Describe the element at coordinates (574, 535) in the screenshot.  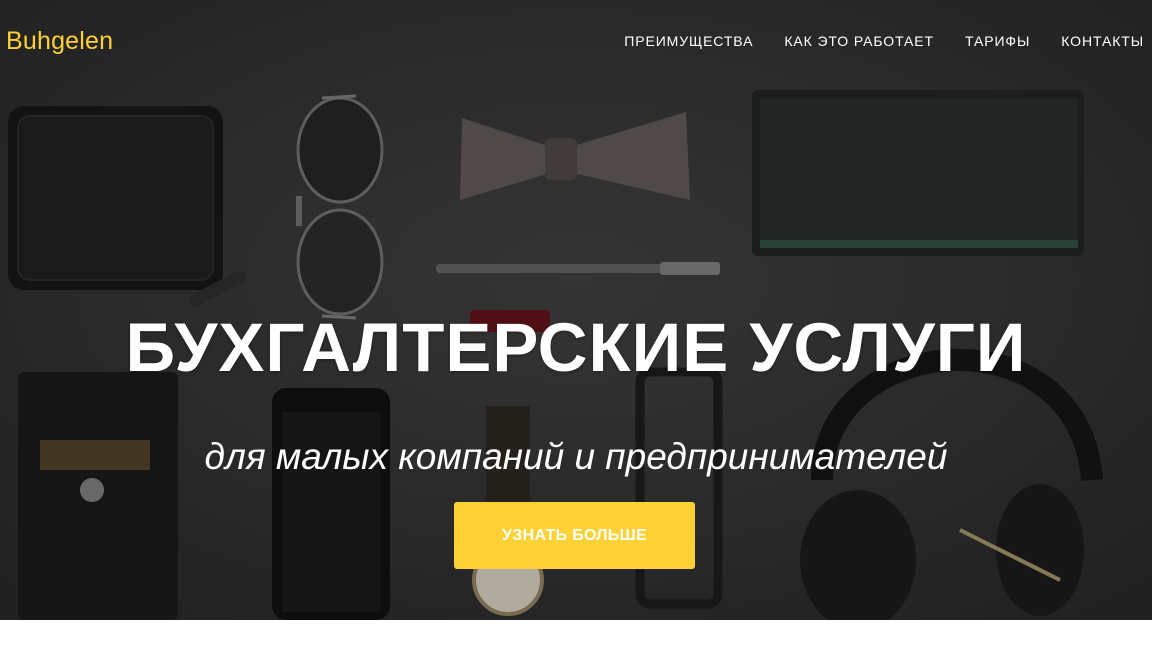
I see `learn-more-button: УЗНАТЬ БОЛЬШЕ` at that location.